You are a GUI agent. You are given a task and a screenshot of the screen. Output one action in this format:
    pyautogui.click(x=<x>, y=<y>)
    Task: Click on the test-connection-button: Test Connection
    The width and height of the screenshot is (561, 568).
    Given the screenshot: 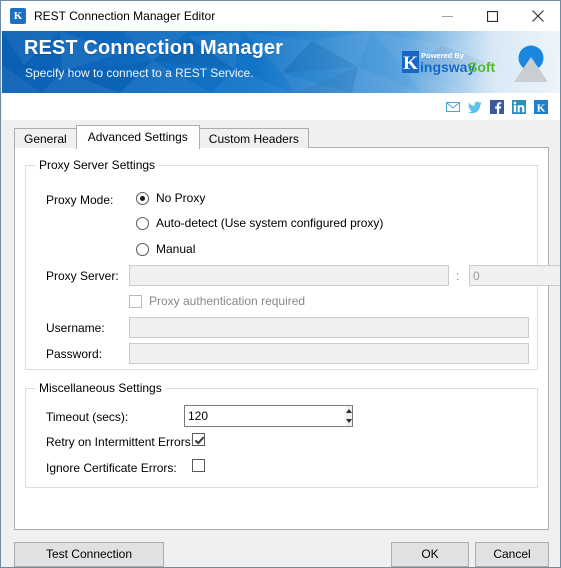 What is the action you would take?
    pyautogui.click(x=89, y=554)
    